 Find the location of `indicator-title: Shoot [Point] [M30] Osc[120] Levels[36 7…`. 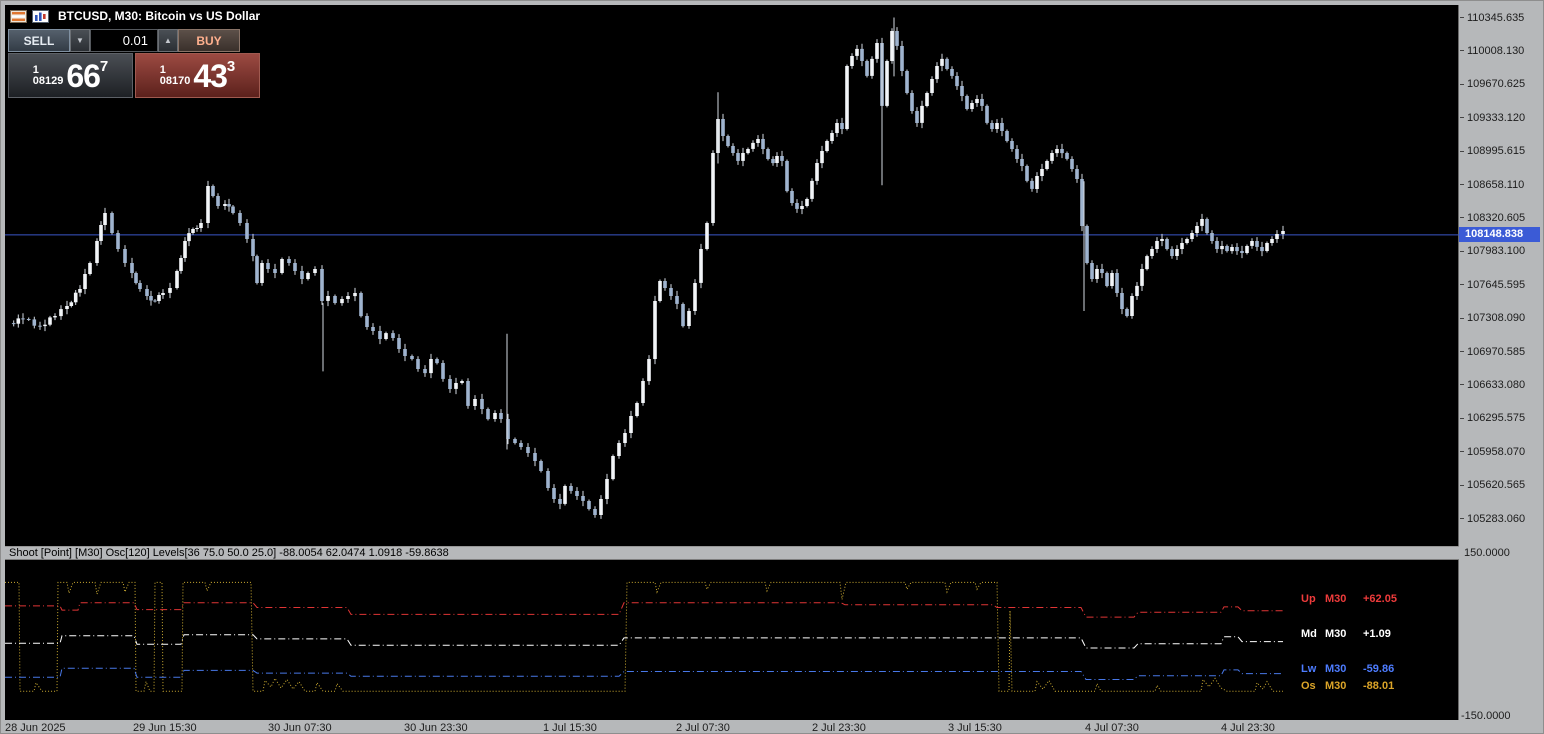

indicator-title: Shoot [Point] [M30] Osc[120] Levels[36 7… is located at coordinates (229, 553).